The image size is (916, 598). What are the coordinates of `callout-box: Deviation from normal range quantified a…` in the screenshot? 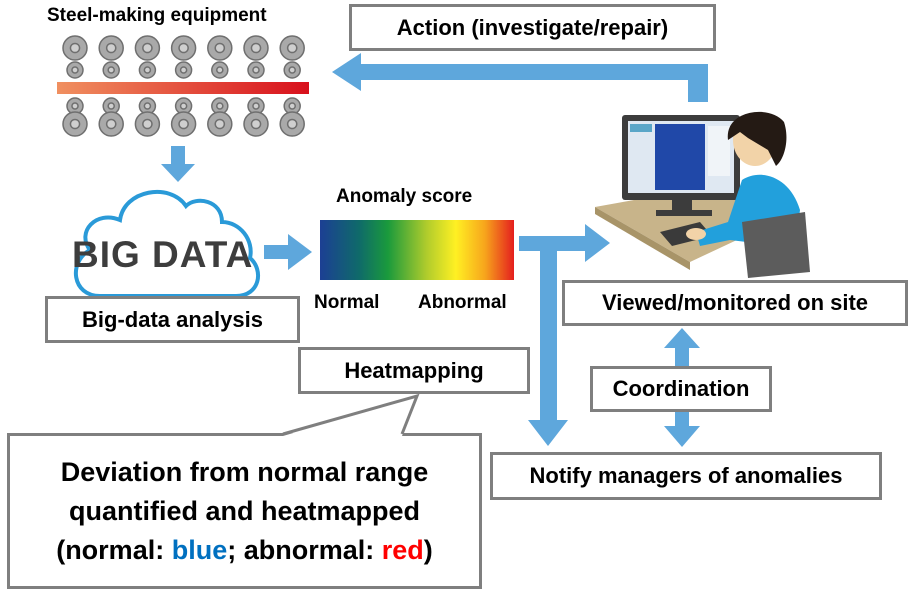 It's located at (244, 511).